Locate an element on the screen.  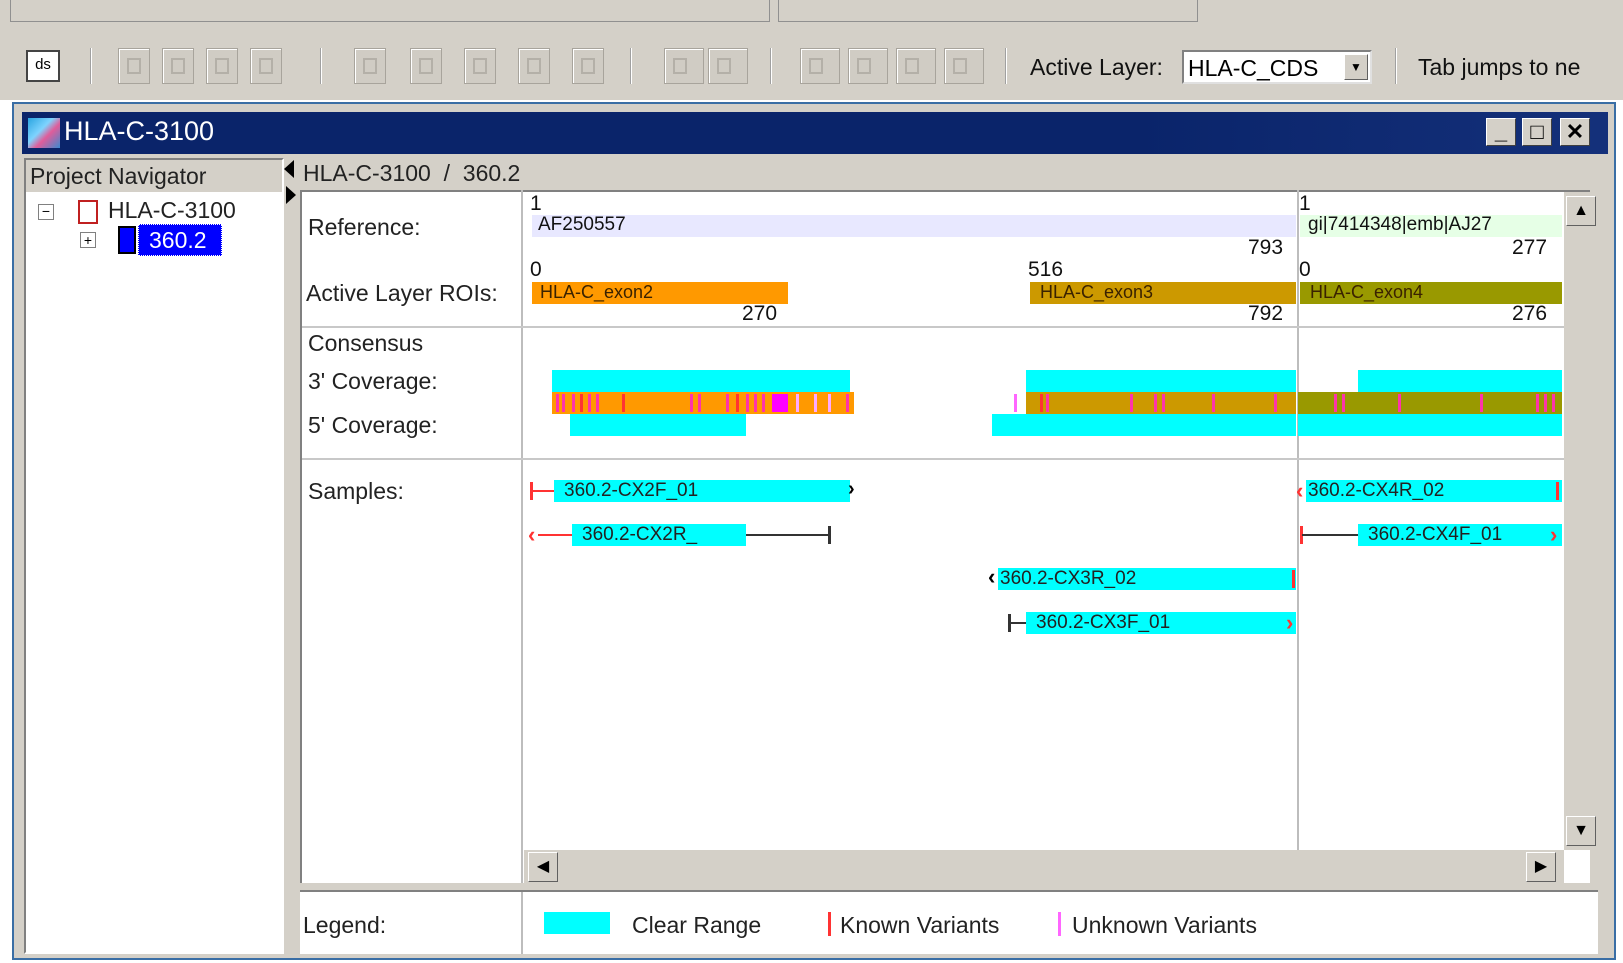
roi-1-name: HLA-C_exon2 is located at coordinates (597, 292).